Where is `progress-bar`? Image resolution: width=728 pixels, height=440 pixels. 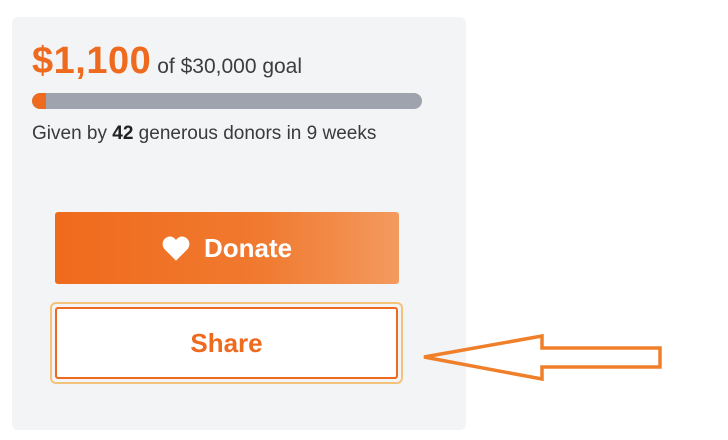 progress-bar is located at coordinates (227, 101).